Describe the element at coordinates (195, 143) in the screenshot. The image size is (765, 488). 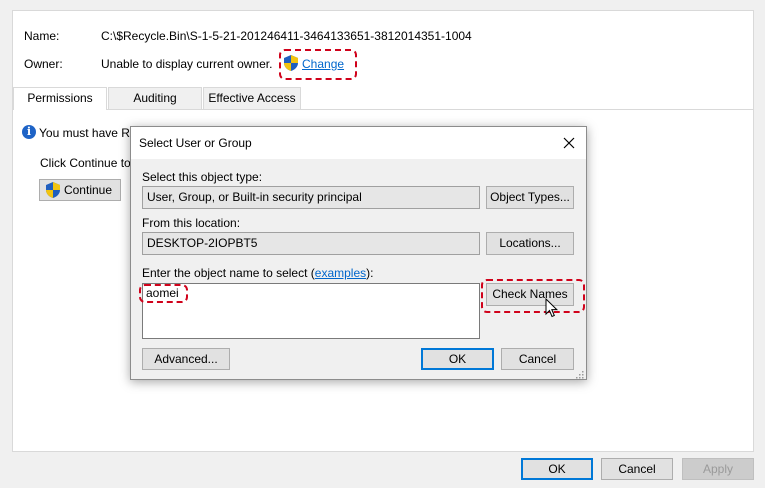
I see `dialog-title: Select User or Group` at that location.